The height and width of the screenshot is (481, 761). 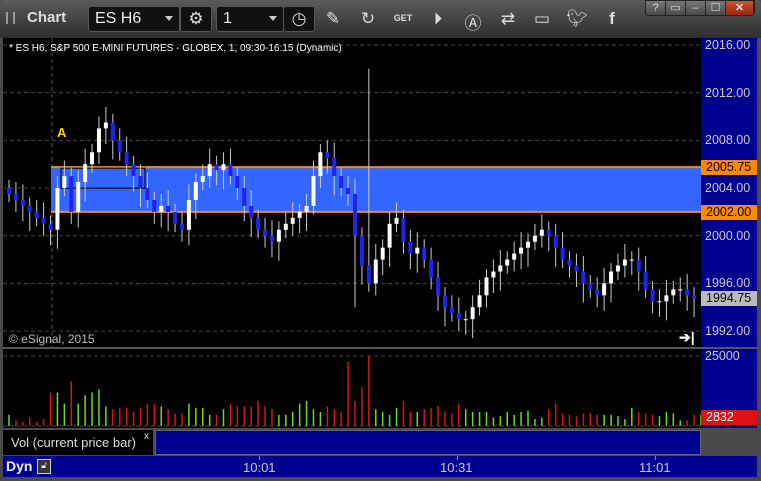 I want to click on pencil-icon: ✎, so click(x=333, y=19).